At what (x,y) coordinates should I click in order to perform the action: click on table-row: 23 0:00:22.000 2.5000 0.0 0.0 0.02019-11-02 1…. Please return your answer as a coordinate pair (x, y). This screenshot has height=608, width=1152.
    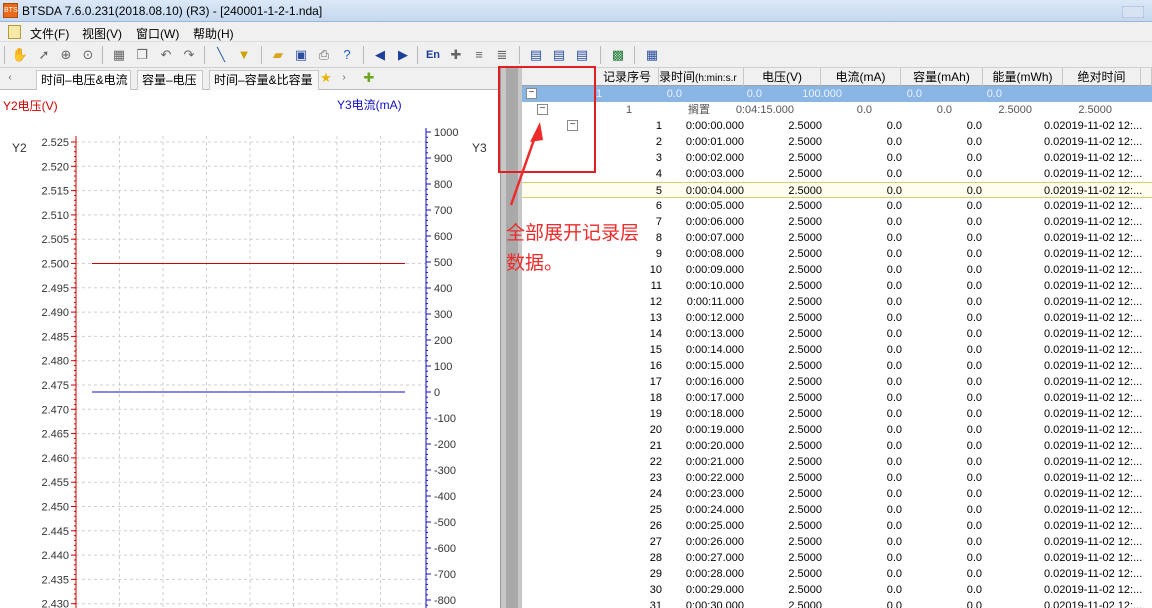
    Looking at the image, I should click on (837, 478).